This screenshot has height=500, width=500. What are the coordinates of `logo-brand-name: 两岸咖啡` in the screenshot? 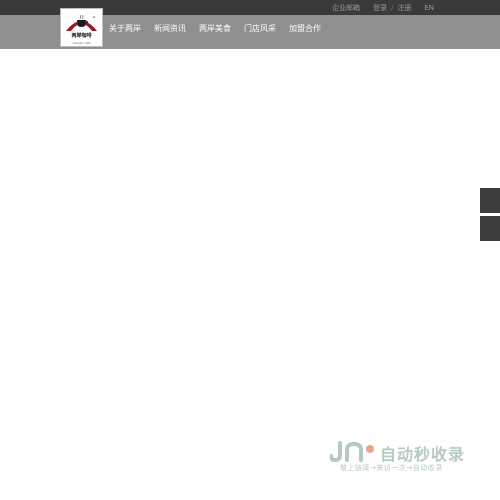 It's located at (81, 36).